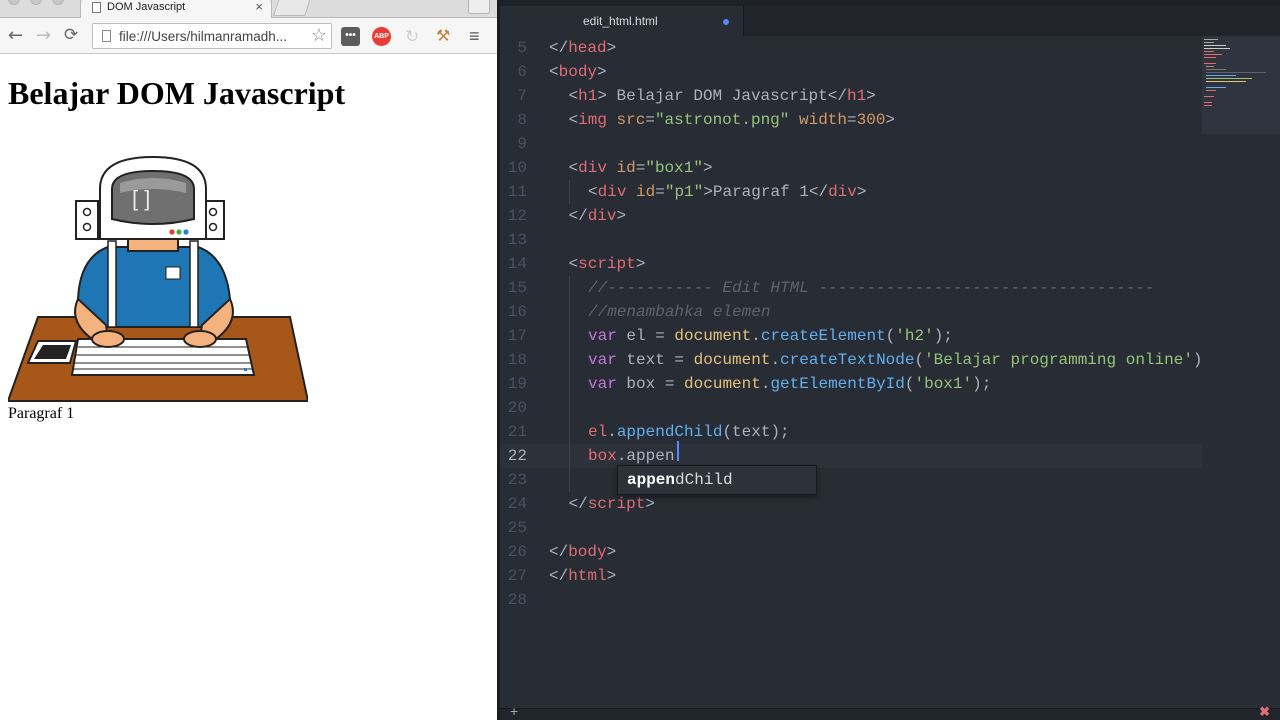 The image size is (1280, 720). What do you see at coordinates (679, 312) in the screenshot?
I see `code-comment: //menambahka elemen` at bounding box center [679, 312].